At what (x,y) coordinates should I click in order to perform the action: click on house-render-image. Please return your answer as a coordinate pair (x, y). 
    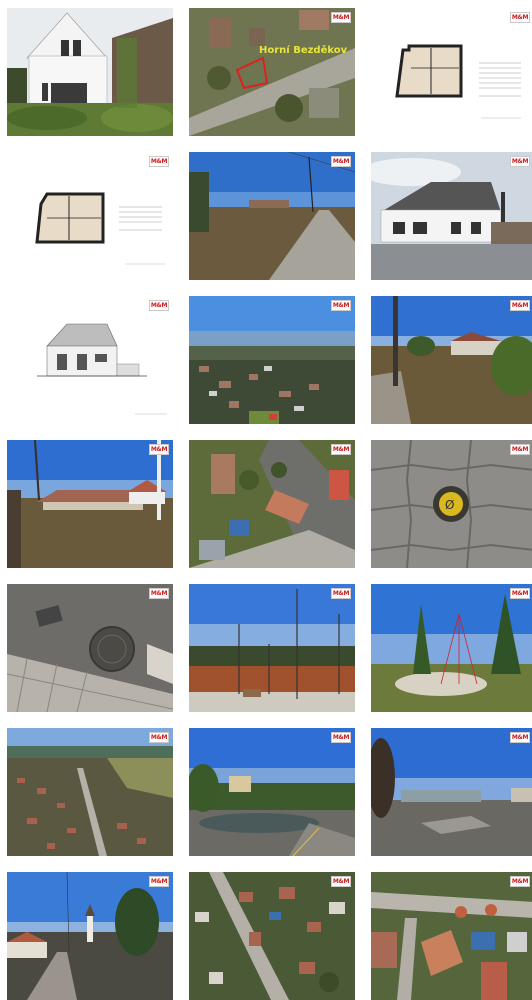
    Looking at the image, I should click on (90, 72).